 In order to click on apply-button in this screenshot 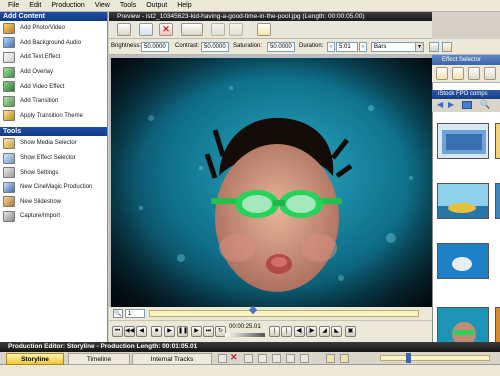, I will do `click(434, 47)`.